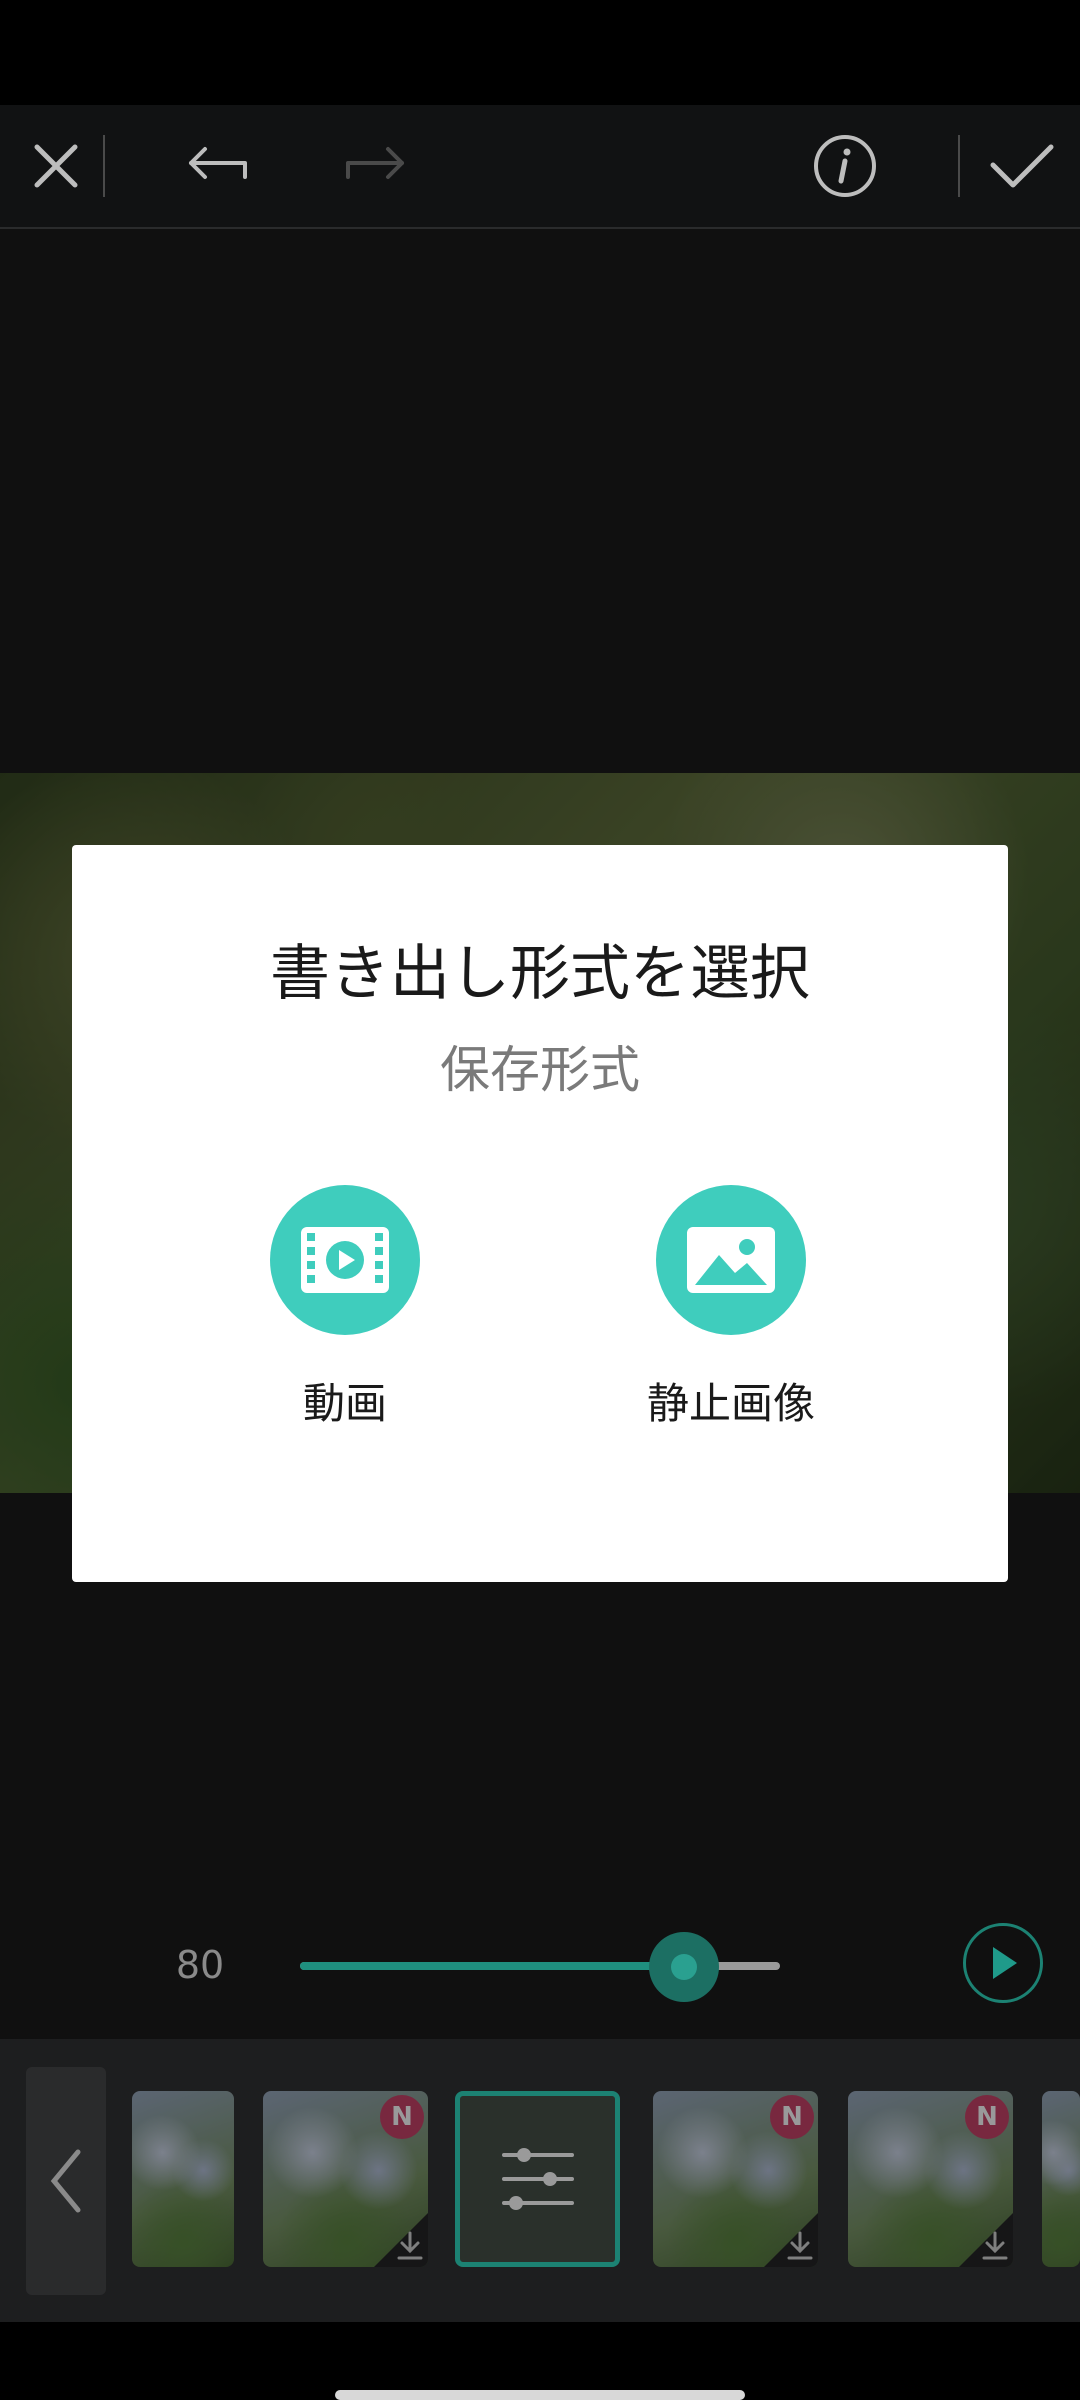 This screenshot has height=2400, width=1080. What do you see at coordinates (540, 974) in the screenshot?
I see `dialog-title: 書き出し形式を選択` at bounding box center [540, 974].